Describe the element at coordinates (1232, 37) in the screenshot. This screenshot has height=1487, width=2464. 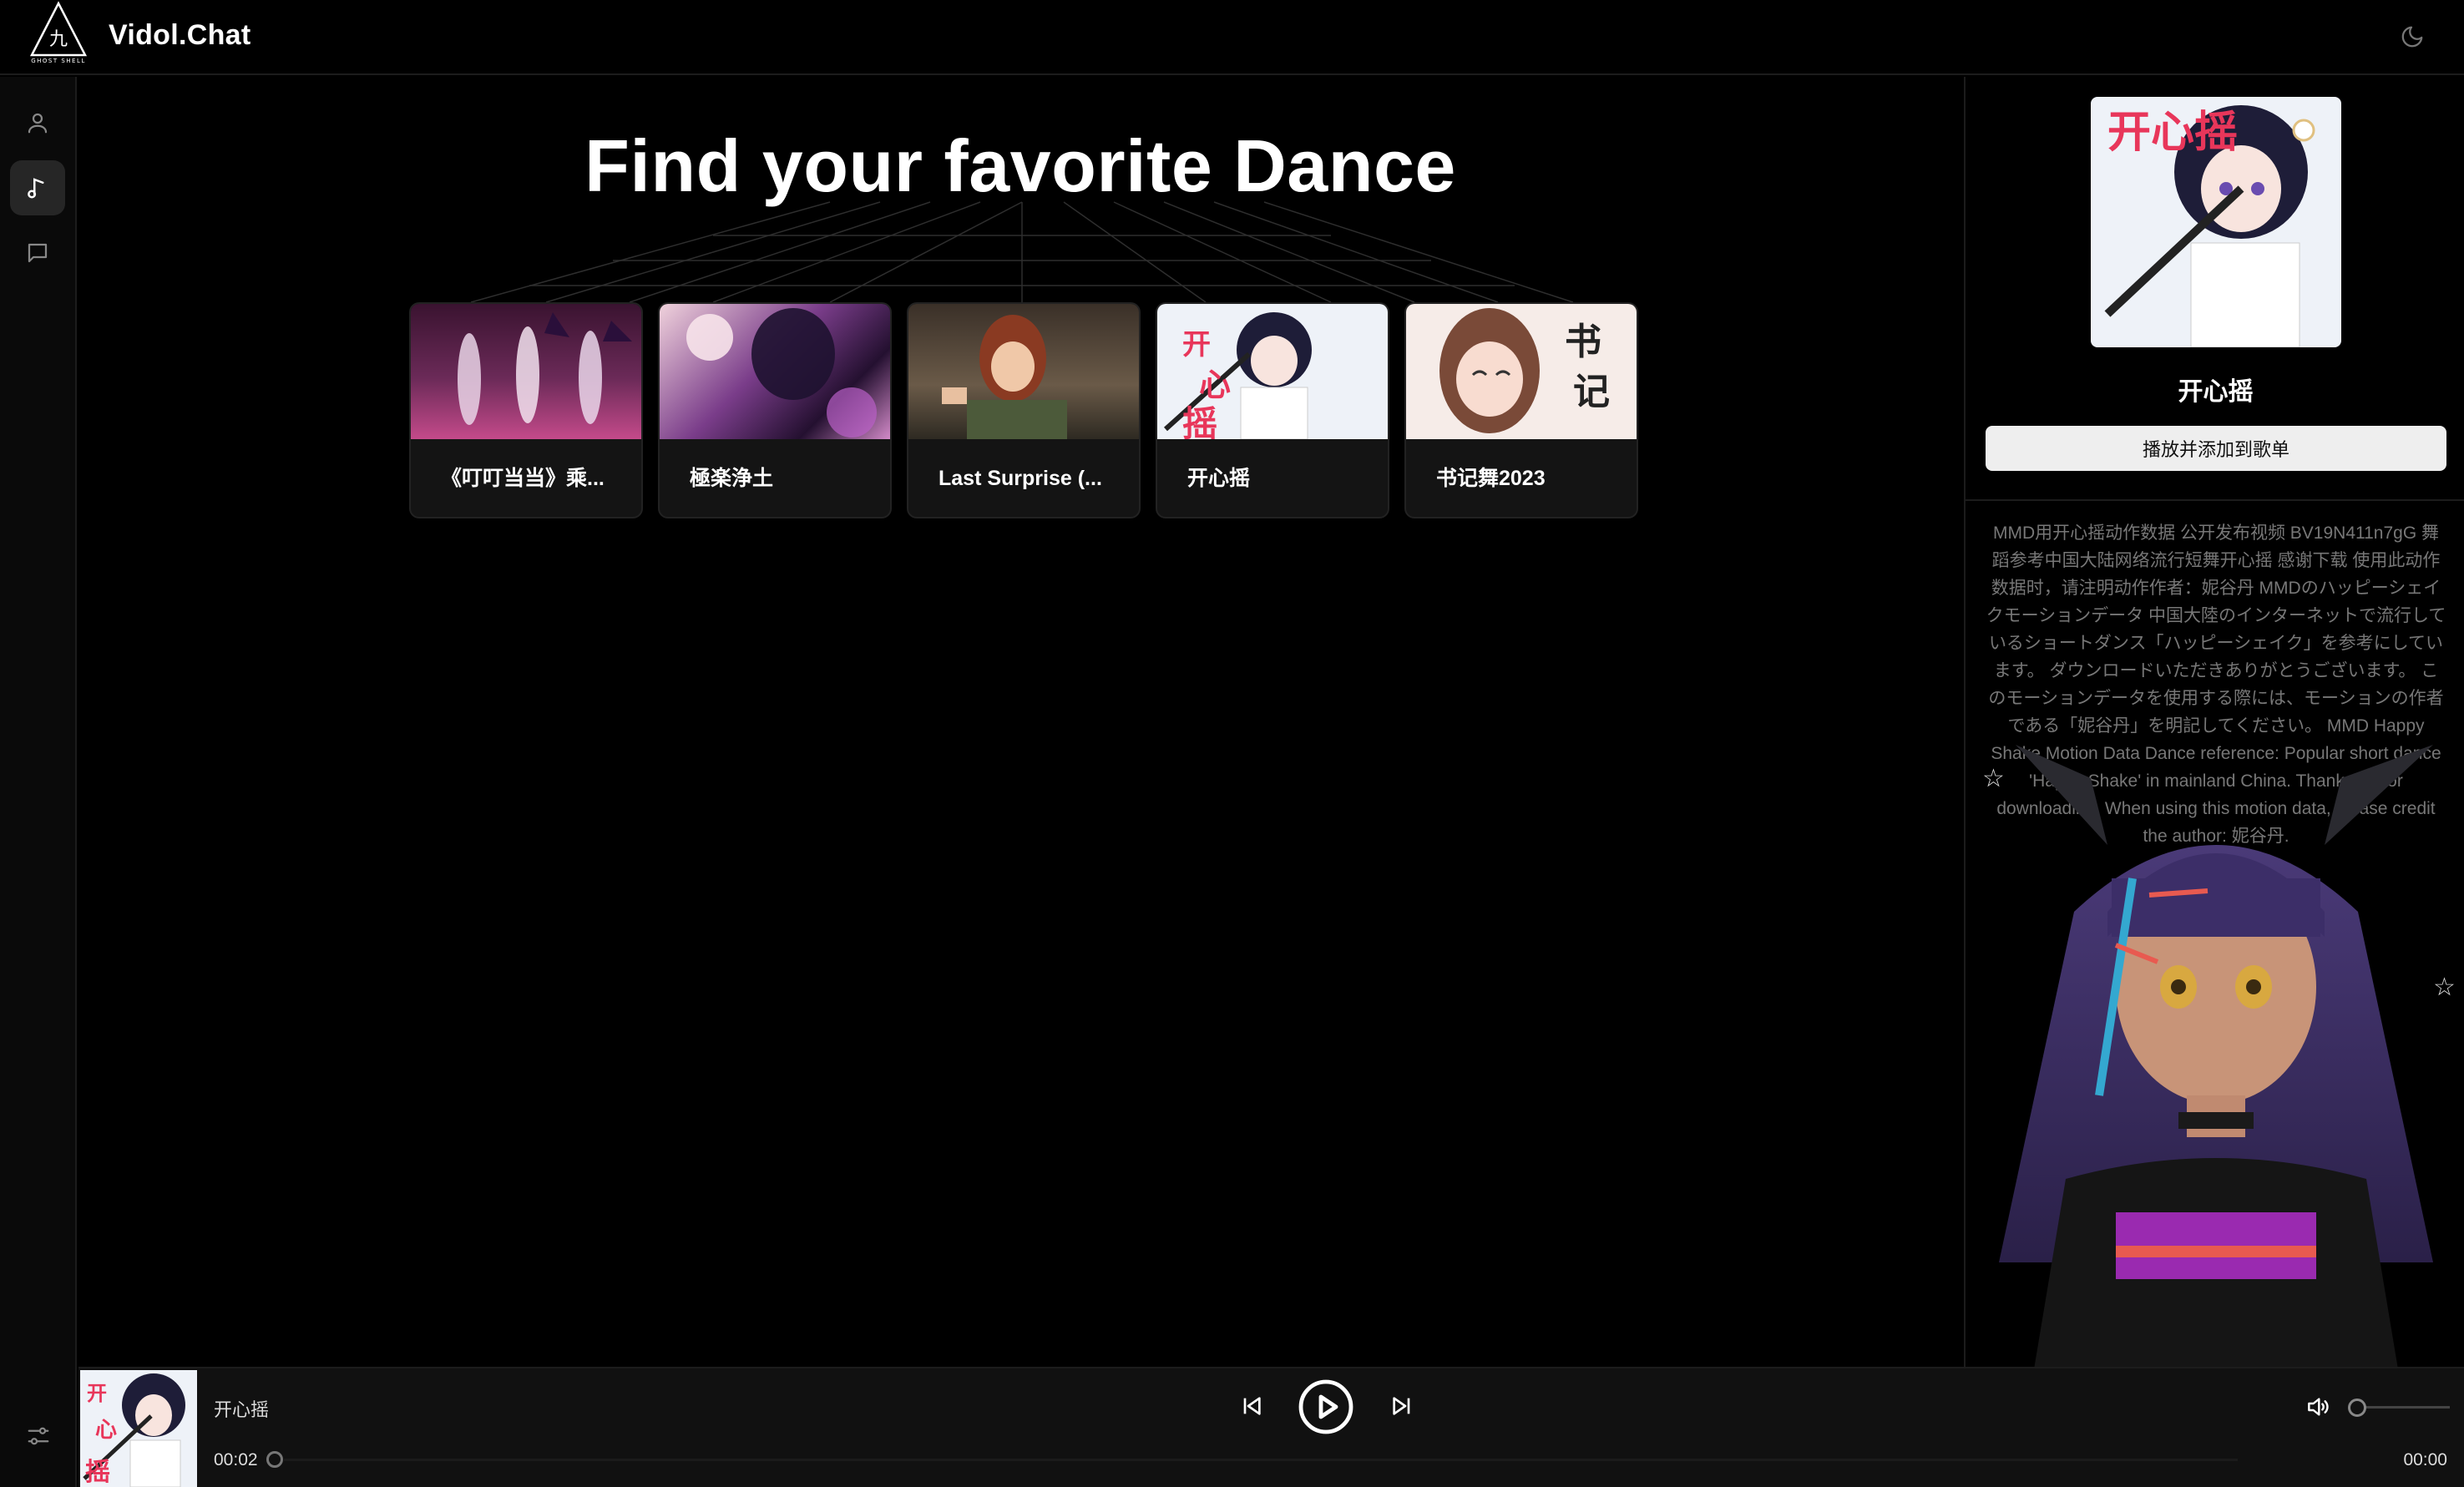
I see `top-header: 九 GHOST SHELL Vidol.Chat` at that location.